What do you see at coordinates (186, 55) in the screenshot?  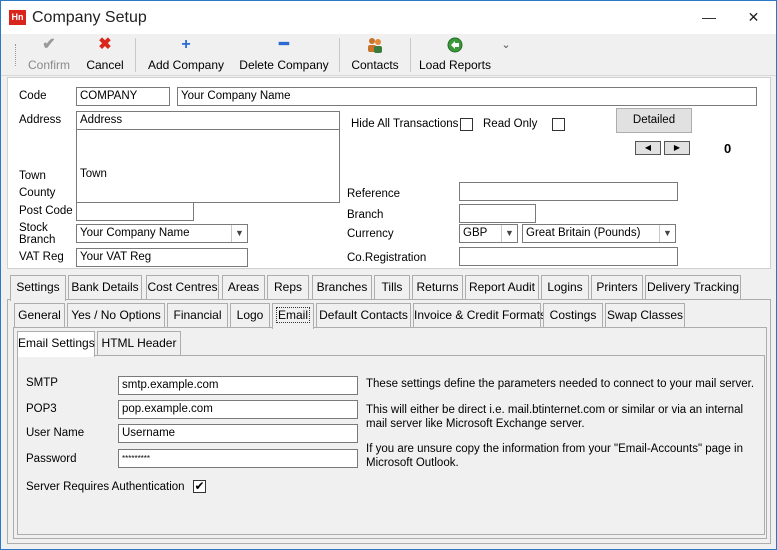 I see `add-company-button: + Add Company` at bounding box center [186, 55].